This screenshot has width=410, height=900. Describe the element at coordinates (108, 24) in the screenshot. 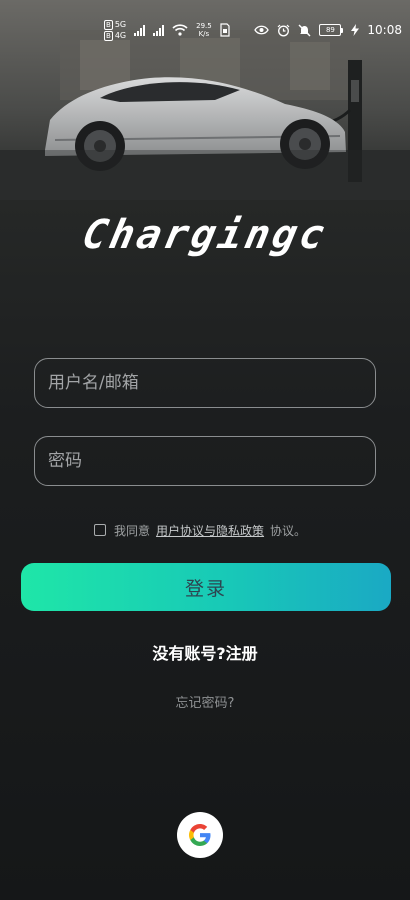

I see `sim1-label: B` at that location.